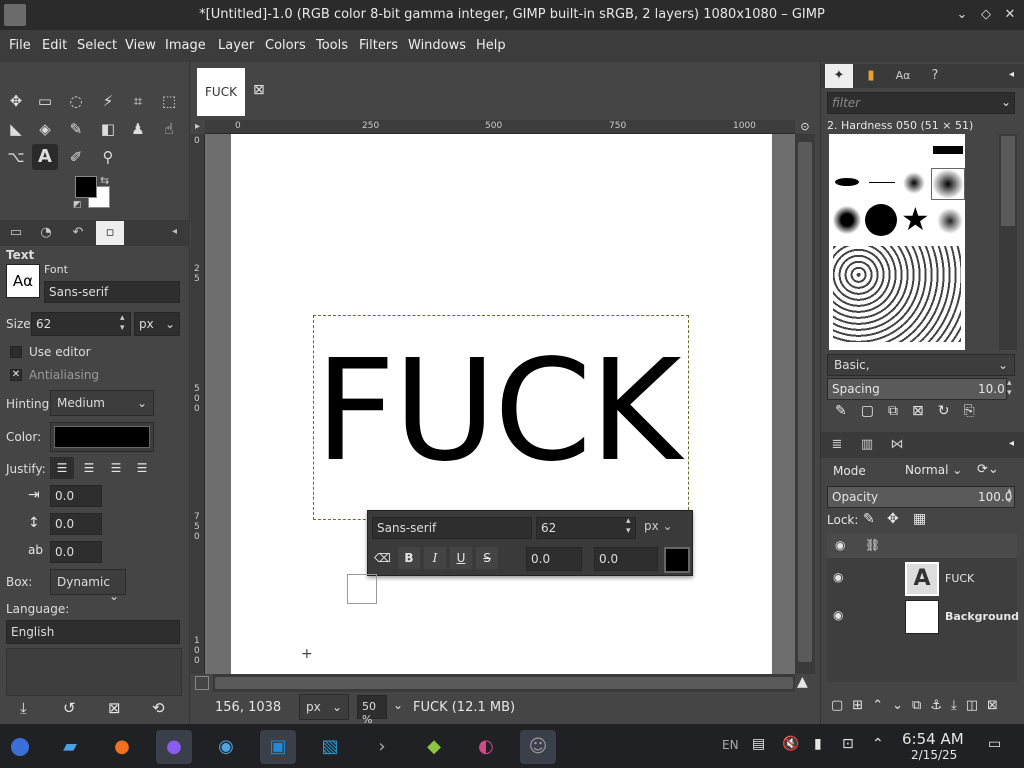 The width and height of the screenshot is (1024, 768). I want to click on duplicate-brush-icon: ⧉, so click(900, 411).